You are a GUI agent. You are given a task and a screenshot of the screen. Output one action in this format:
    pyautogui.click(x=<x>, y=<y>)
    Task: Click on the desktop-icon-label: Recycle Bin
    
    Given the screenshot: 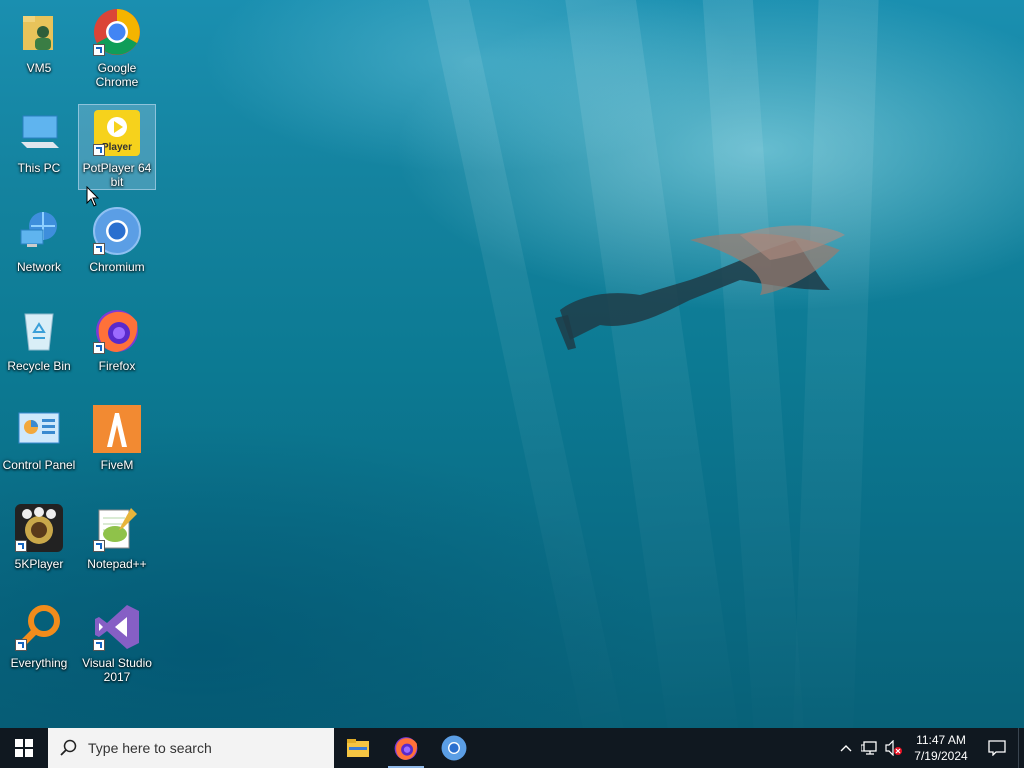 What is the action you would take?
    pyautogui.click(x=39, y=366)
    